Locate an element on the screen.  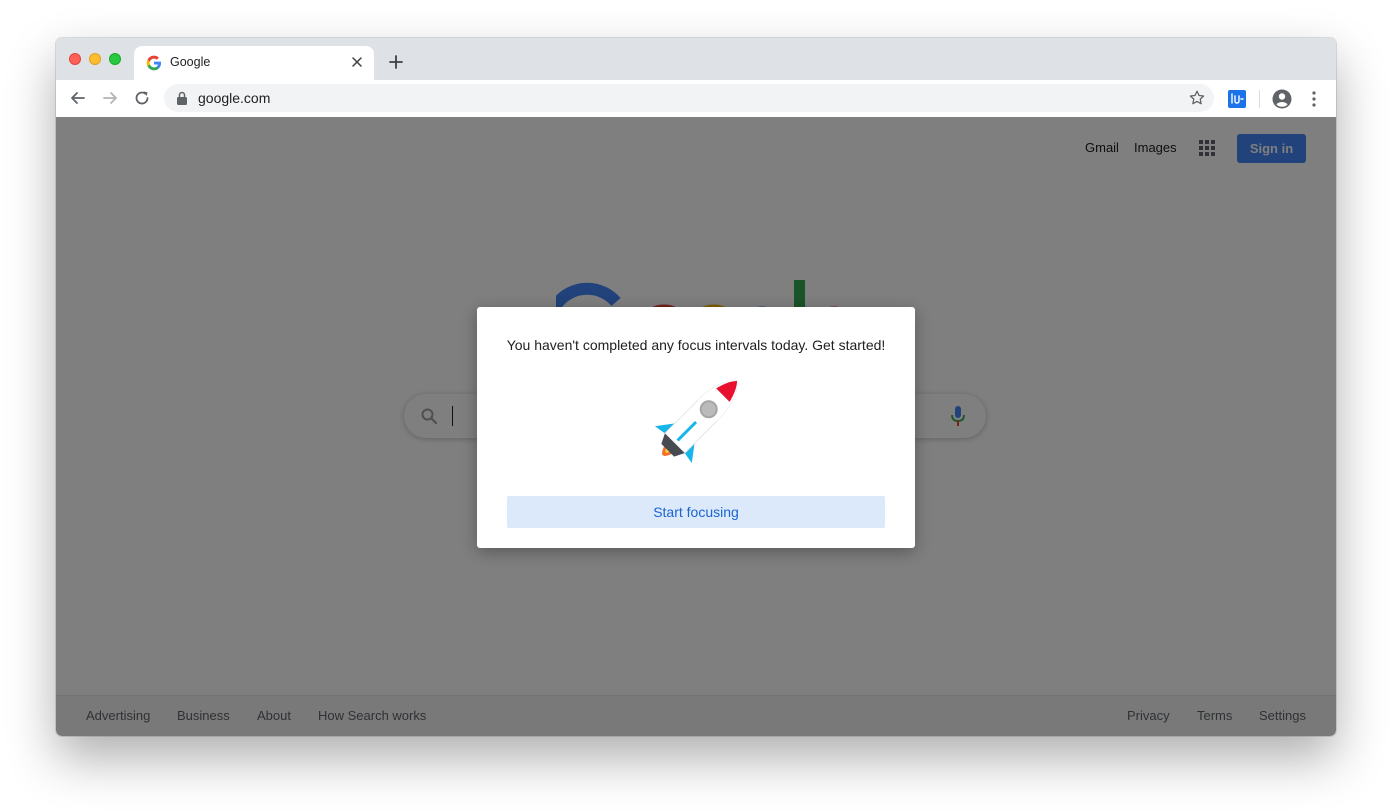
arrow-left-icon is located at coordinates (78, 98).